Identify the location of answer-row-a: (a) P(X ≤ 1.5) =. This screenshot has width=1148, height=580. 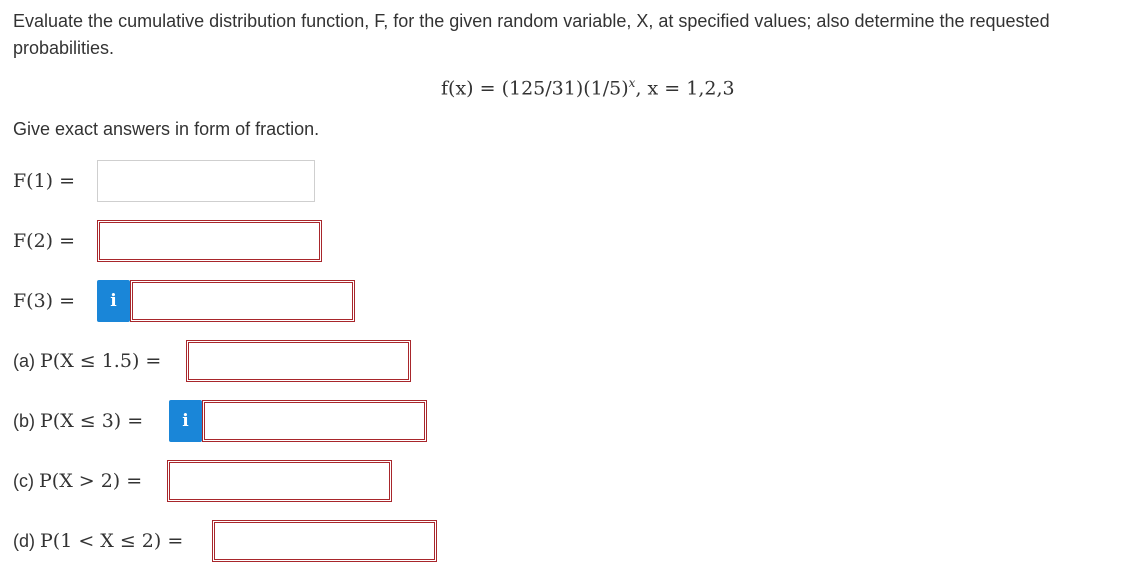
(212, 361).